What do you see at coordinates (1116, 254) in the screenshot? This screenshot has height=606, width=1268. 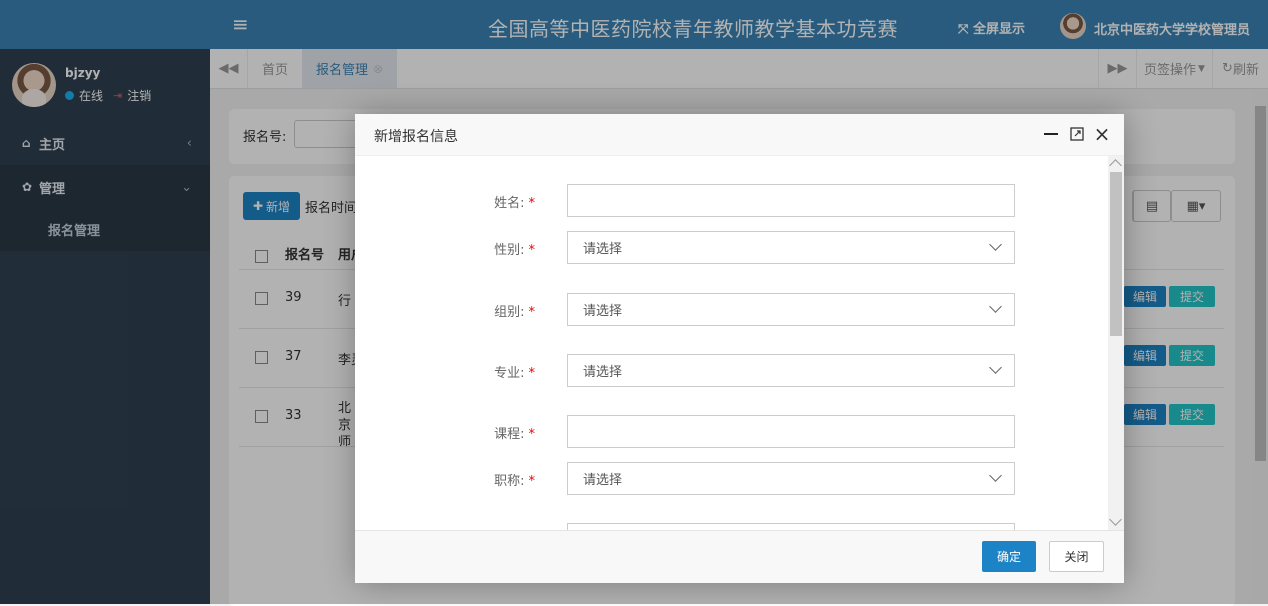 I see `dialog-scrollbar-thumb` at bounding box center [1116, 254].